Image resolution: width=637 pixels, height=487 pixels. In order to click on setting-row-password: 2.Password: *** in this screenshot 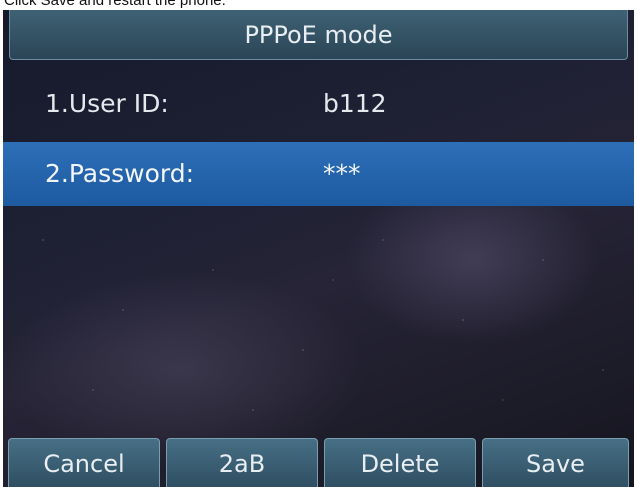, I will do `click(318, 174)`.